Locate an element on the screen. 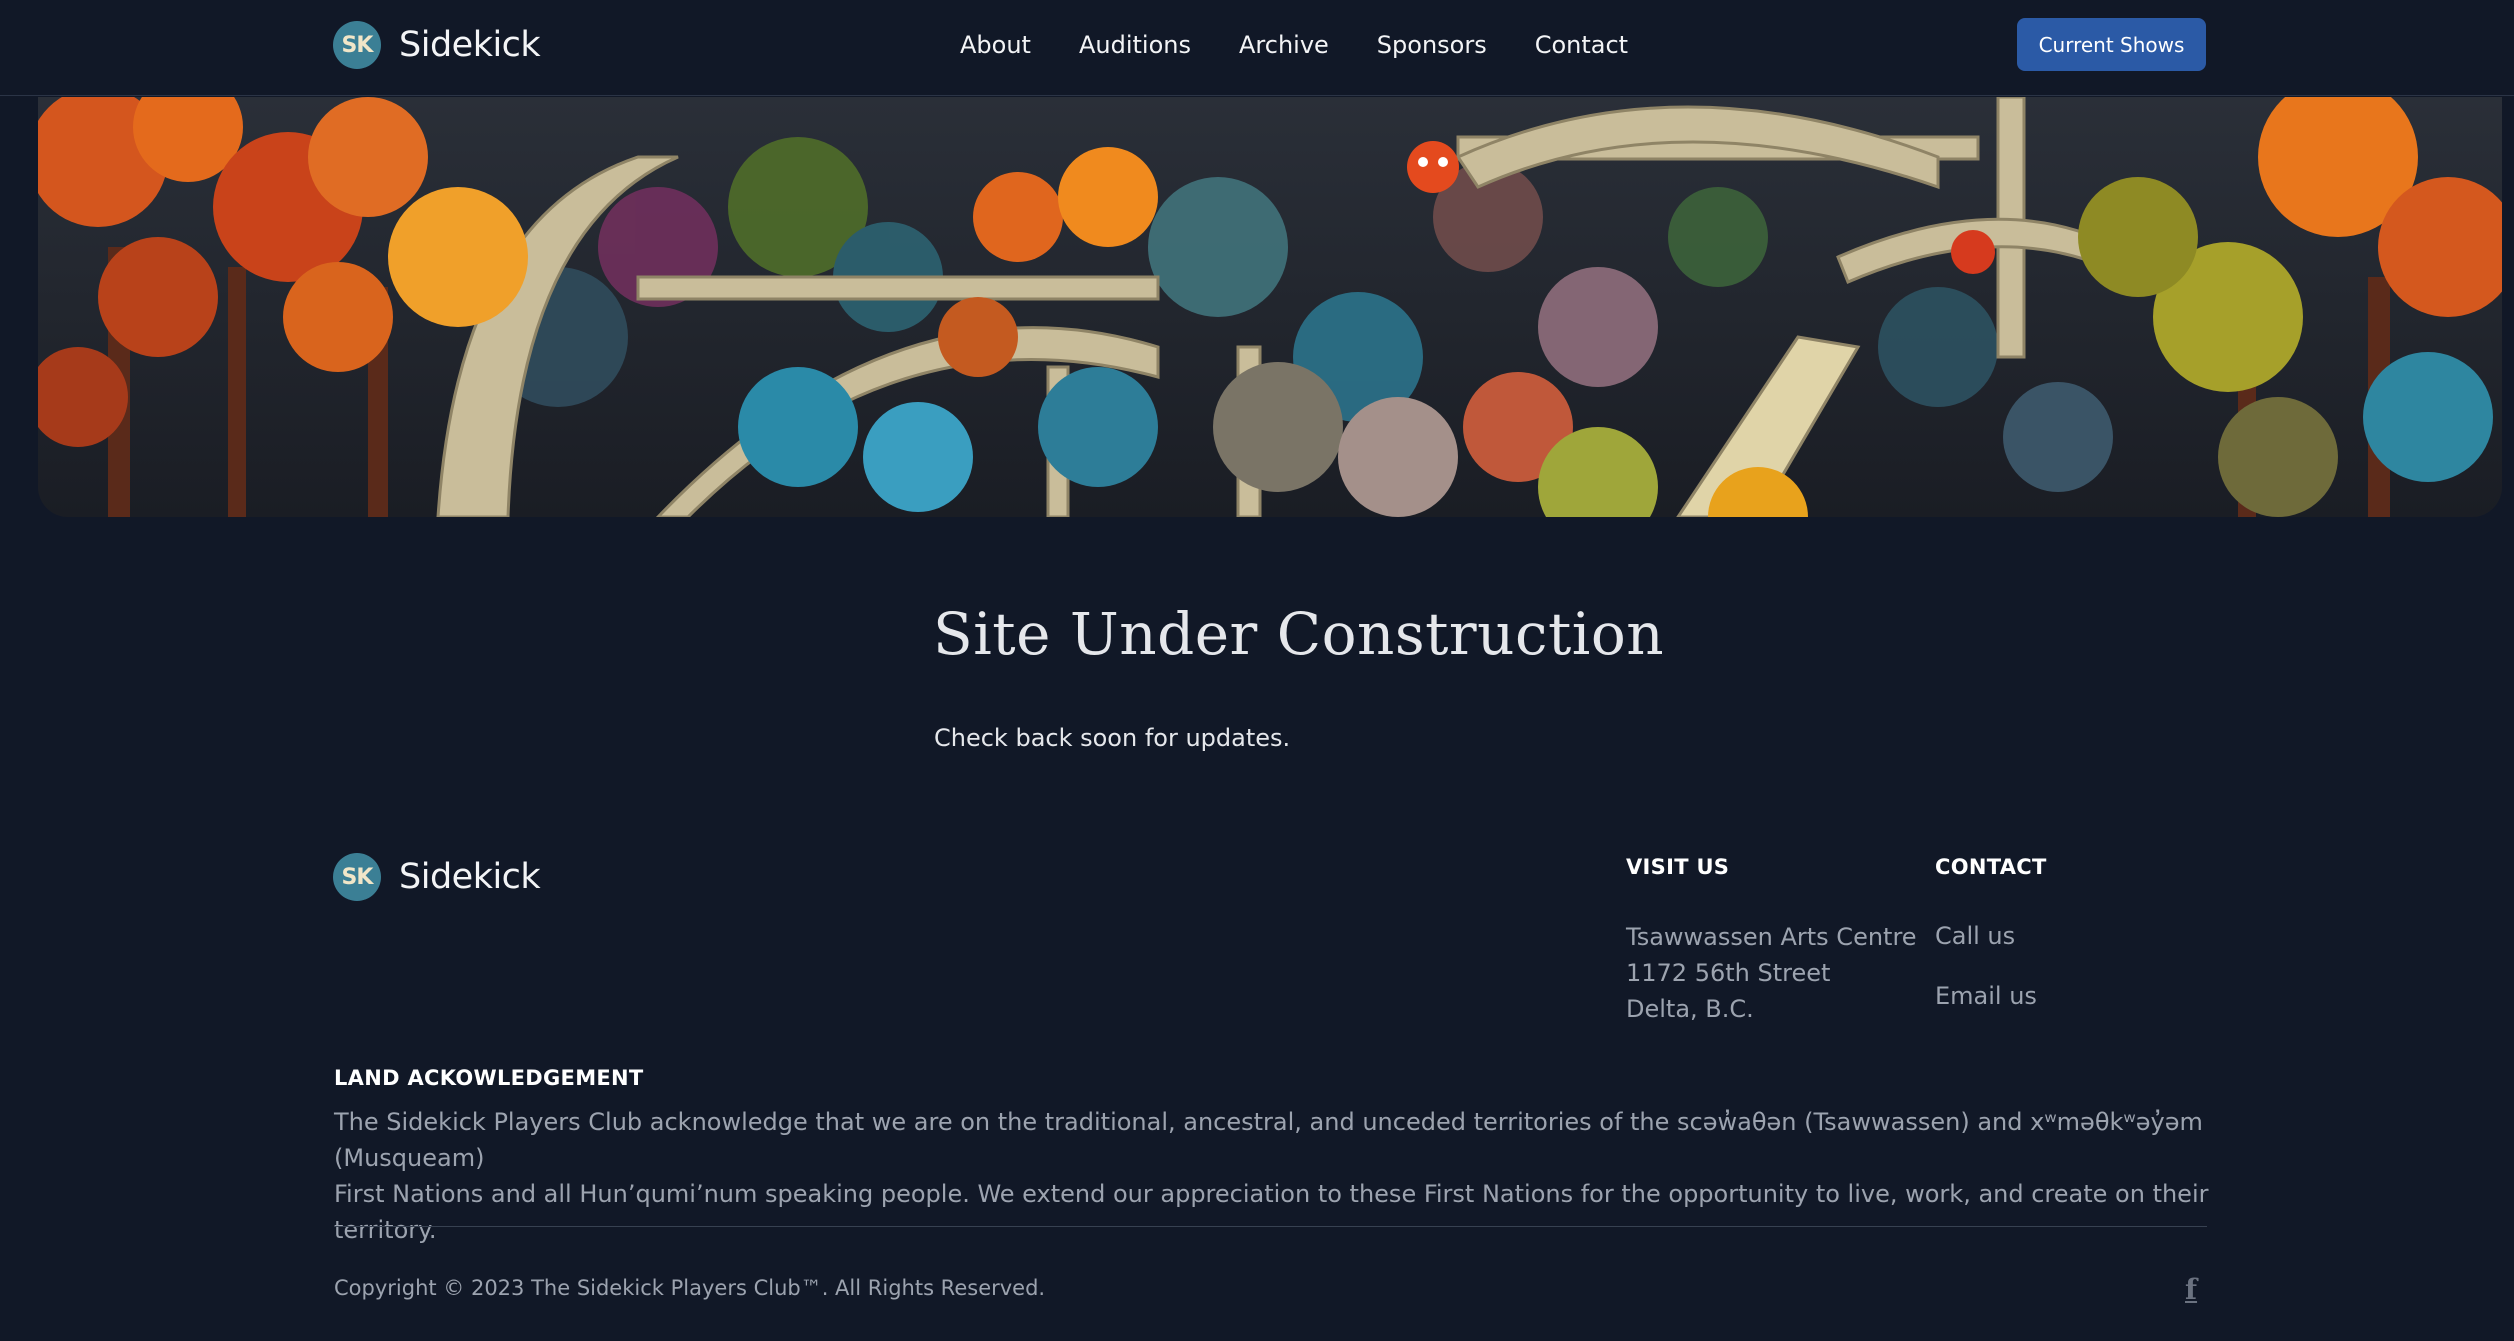 The image size is (2514, 1341). nav-link-about: About is located at coordinates (995, 45).